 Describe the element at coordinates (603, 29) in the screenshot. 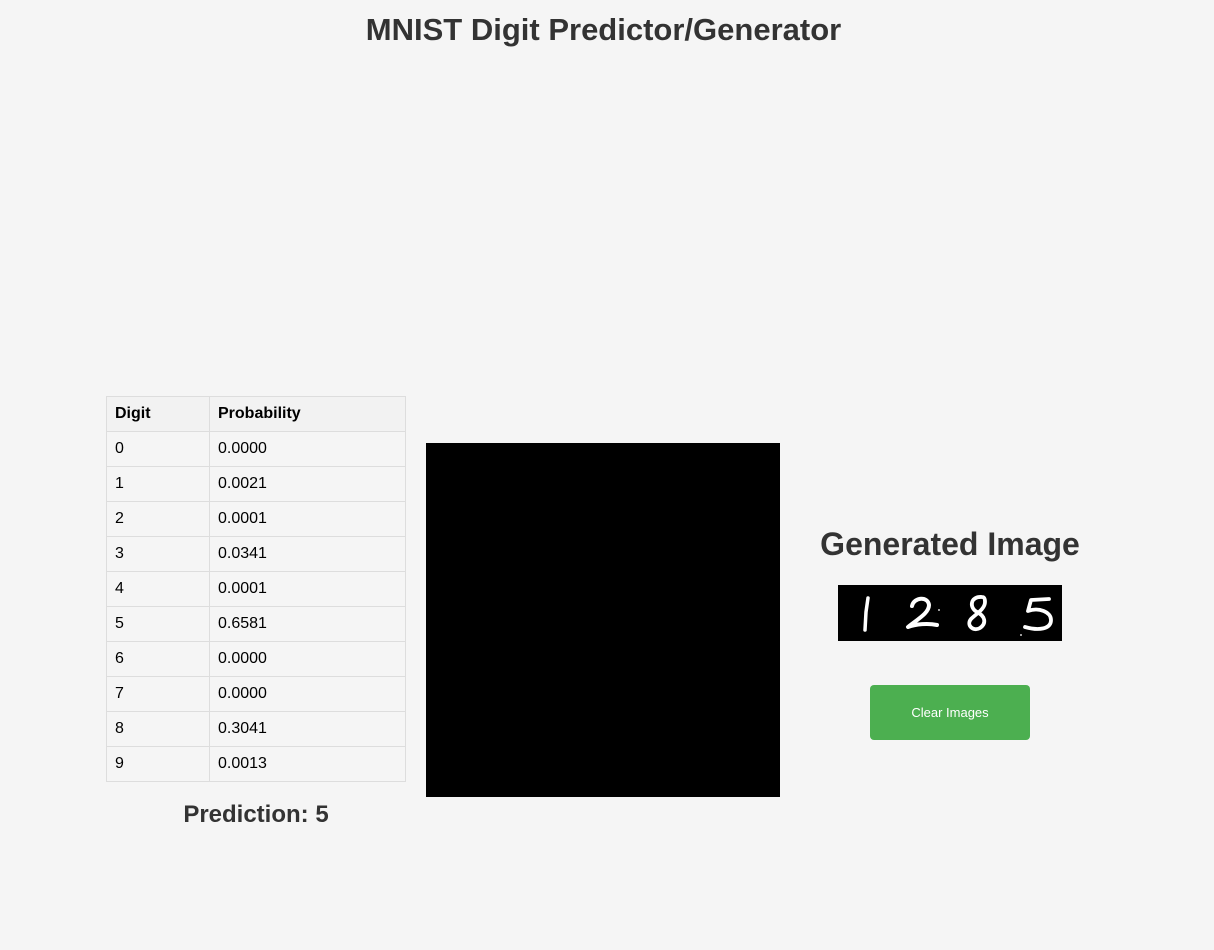

I see `page-title: MNIST Digit Predictor/Generator` at that location.